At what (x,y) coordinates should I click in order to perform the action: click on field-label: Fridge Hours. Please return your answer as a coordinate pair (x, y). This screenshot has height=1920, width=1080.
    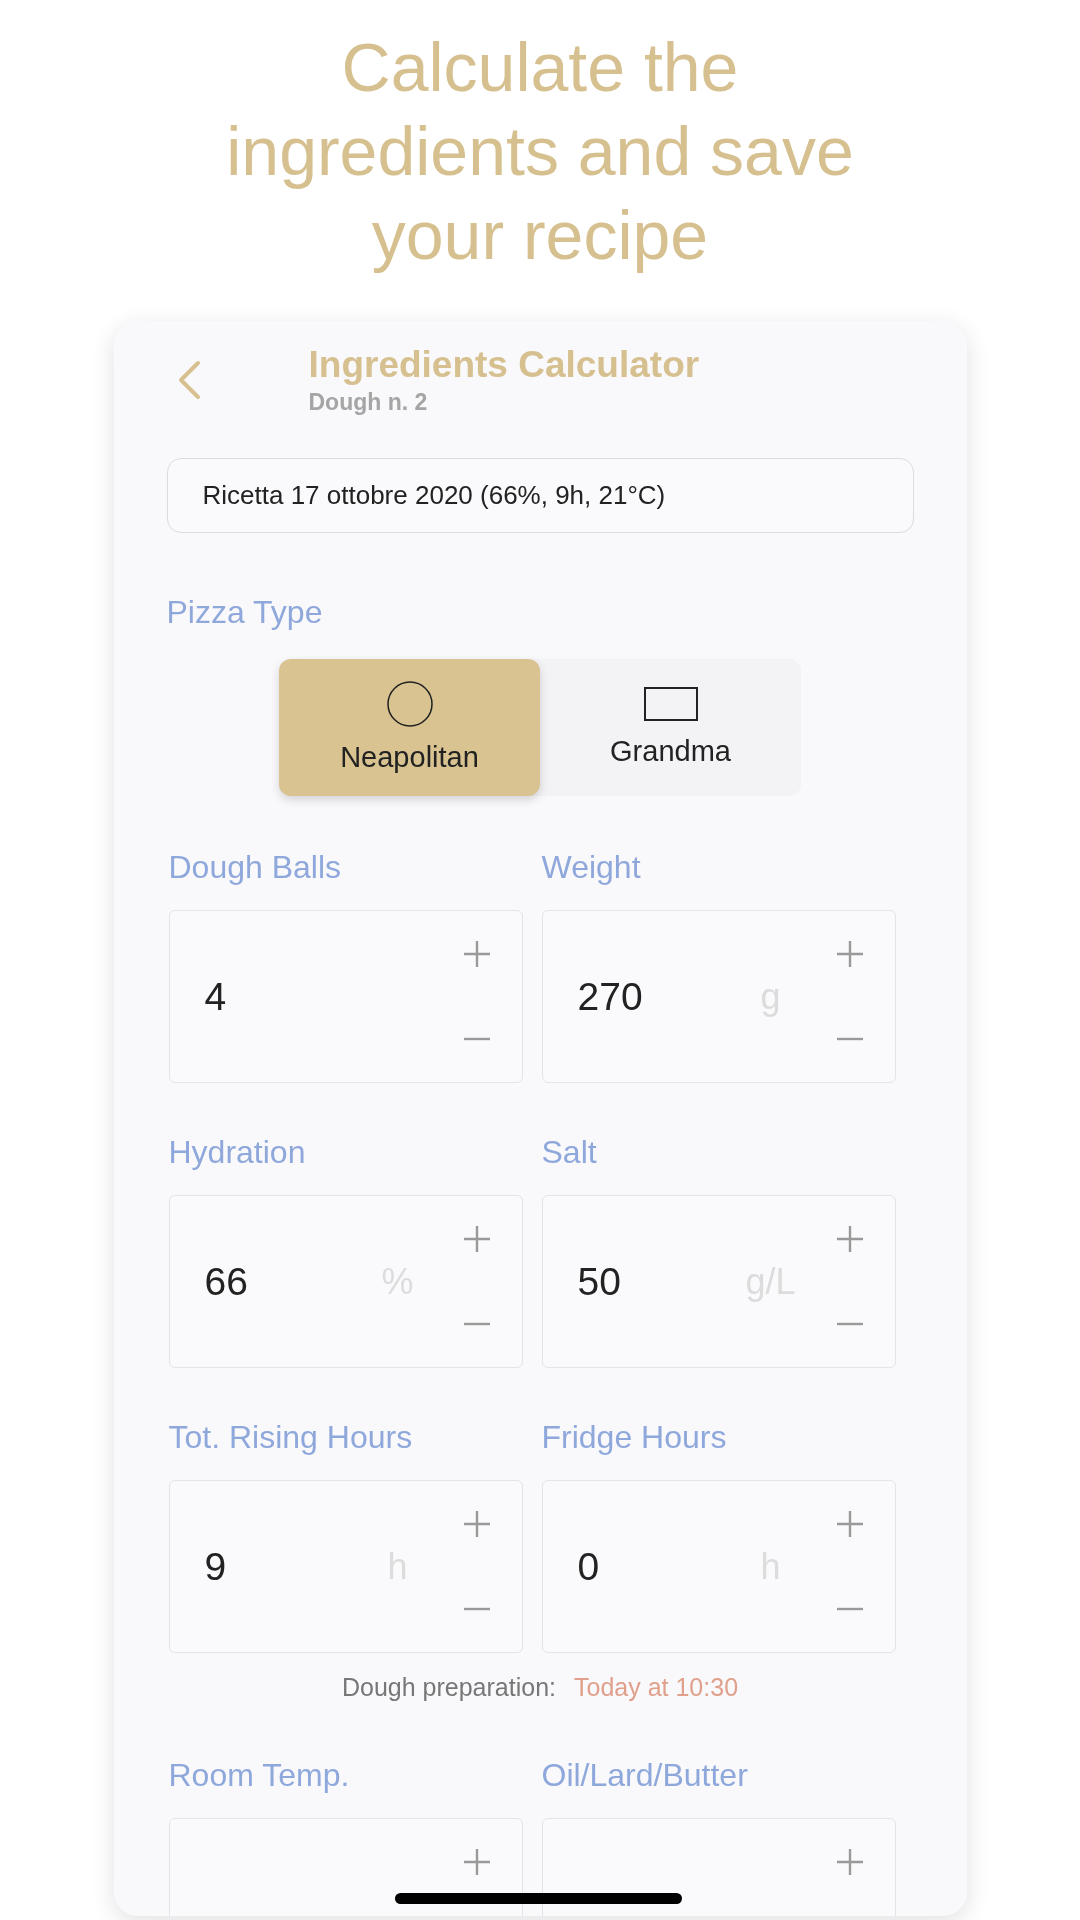
    Looking at the image, I should click on (634, 1437).